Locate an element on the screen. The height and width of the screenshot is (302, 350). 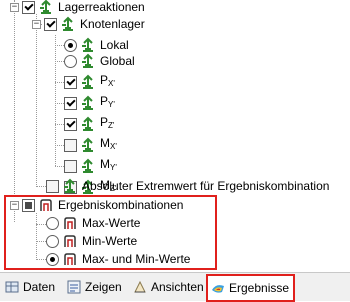
collapse-knotenlager: − is located at coordinates (36, 24).